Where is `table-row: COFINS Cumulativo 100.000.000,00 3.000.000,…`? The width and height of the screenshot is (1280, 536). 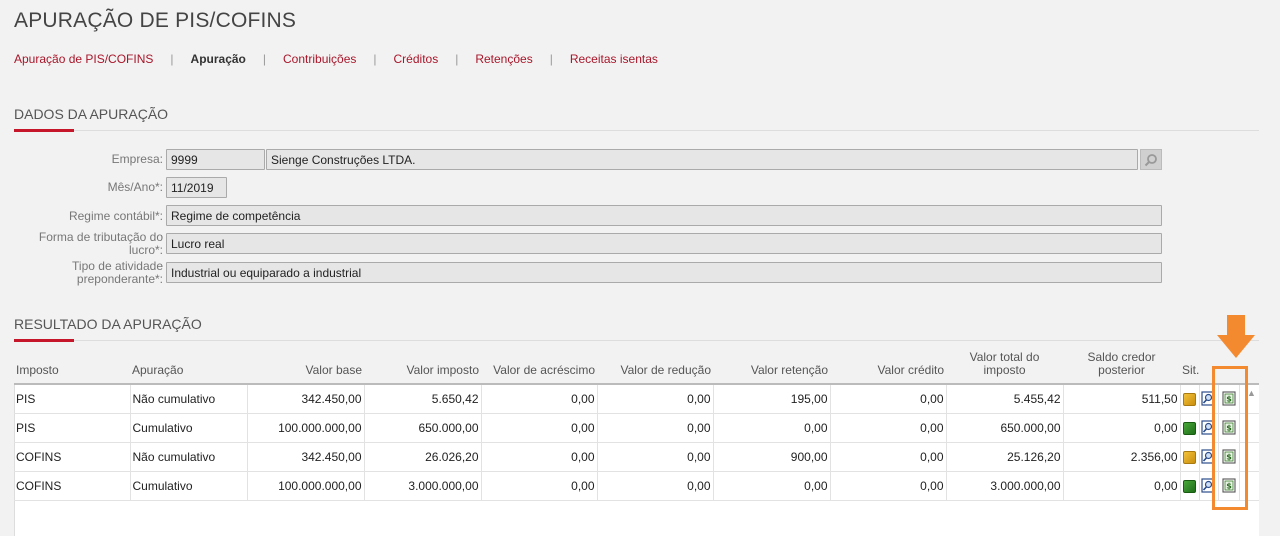 table-row: COFINS Cumulativo 100.000.000,00 3.000.000,… is located at coordinates (636, 486).